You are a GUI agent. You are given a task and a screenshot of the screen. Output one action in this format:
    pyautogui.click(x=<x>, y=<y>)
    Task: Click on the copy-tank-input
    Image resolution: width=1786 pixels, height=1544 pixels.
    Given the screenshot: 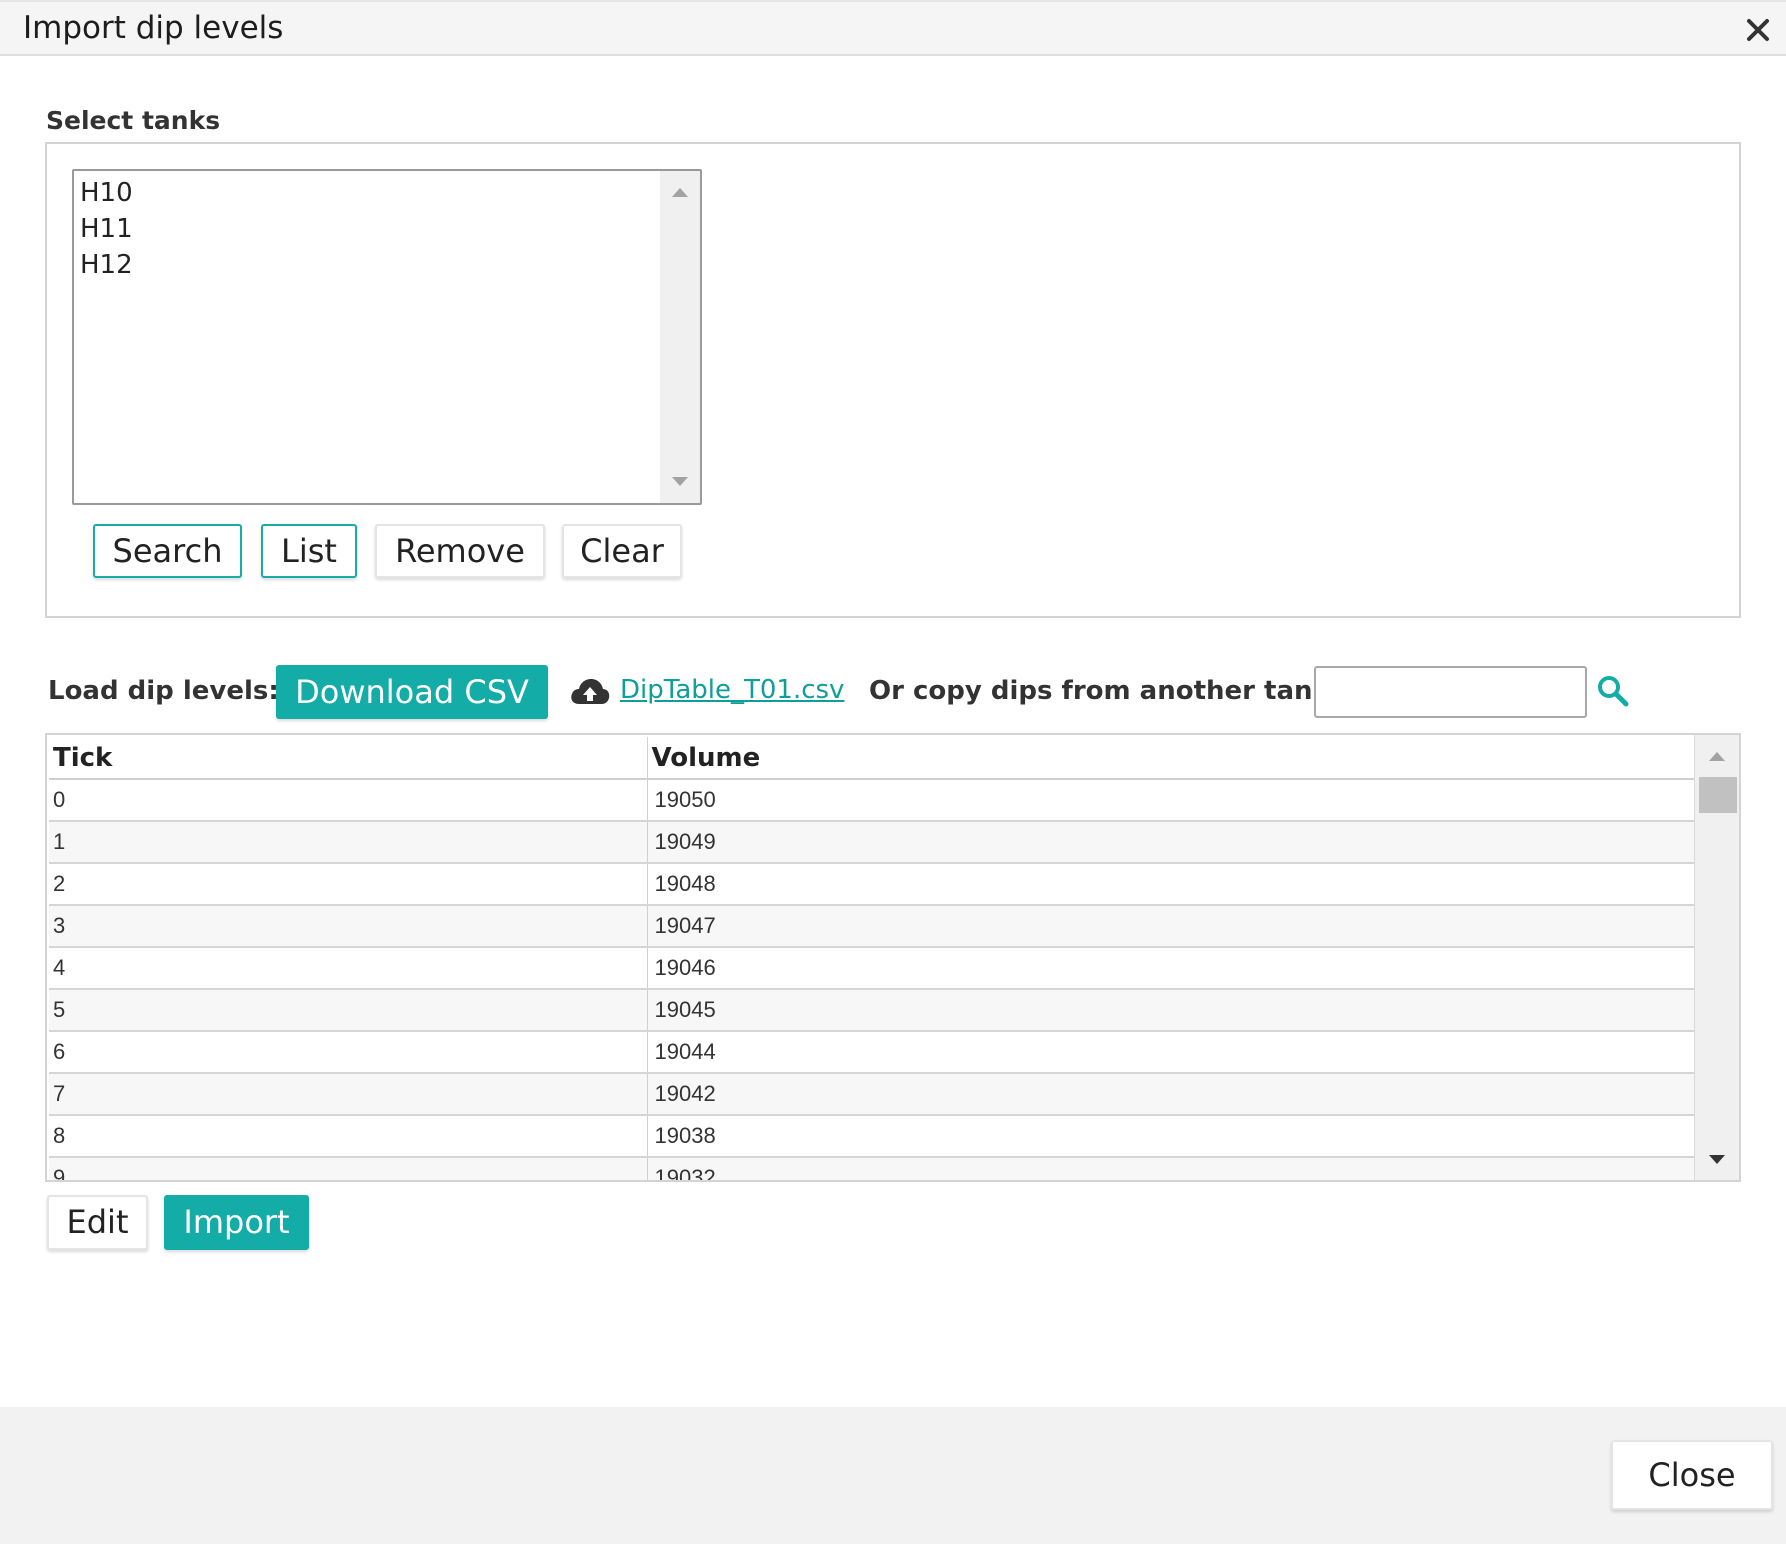 What is the action you would take?
    pyautogui.click(x=1450, y=692)
    